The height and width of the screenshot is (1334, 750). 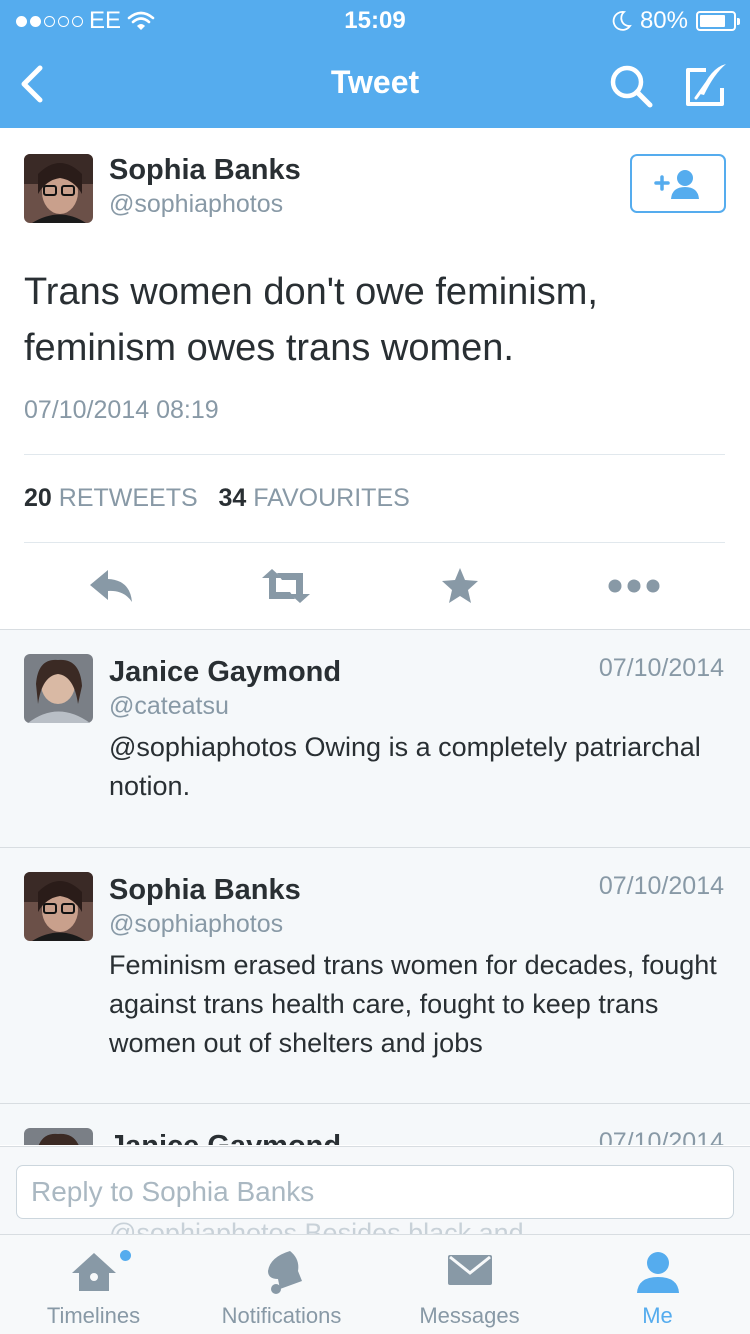 I want to click on home-icon, so click(x=93, y=1272).